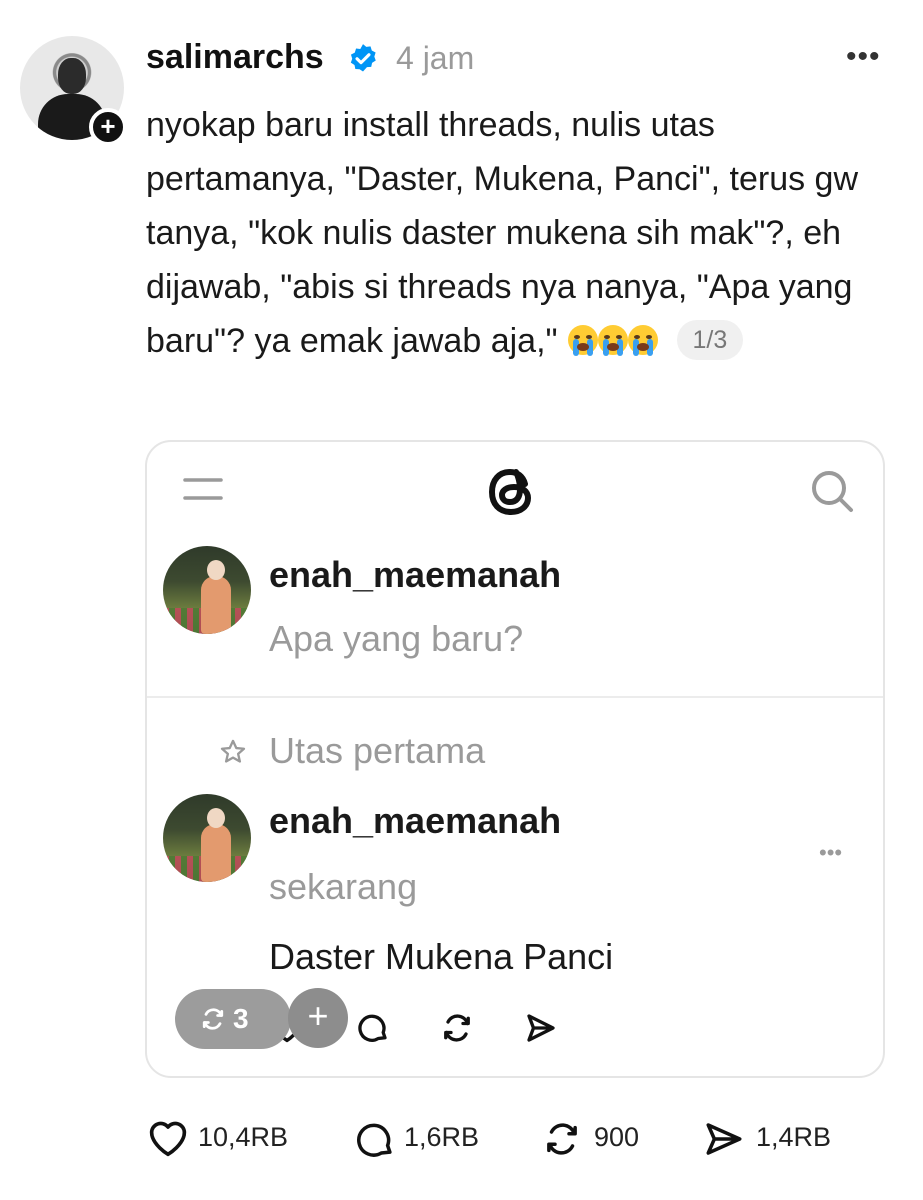 The width and height of the screenshot is (923, 1200). Describe the element at coordinates (562, 1139) in the screenshot. I see `repost-stat-icon` at that location.